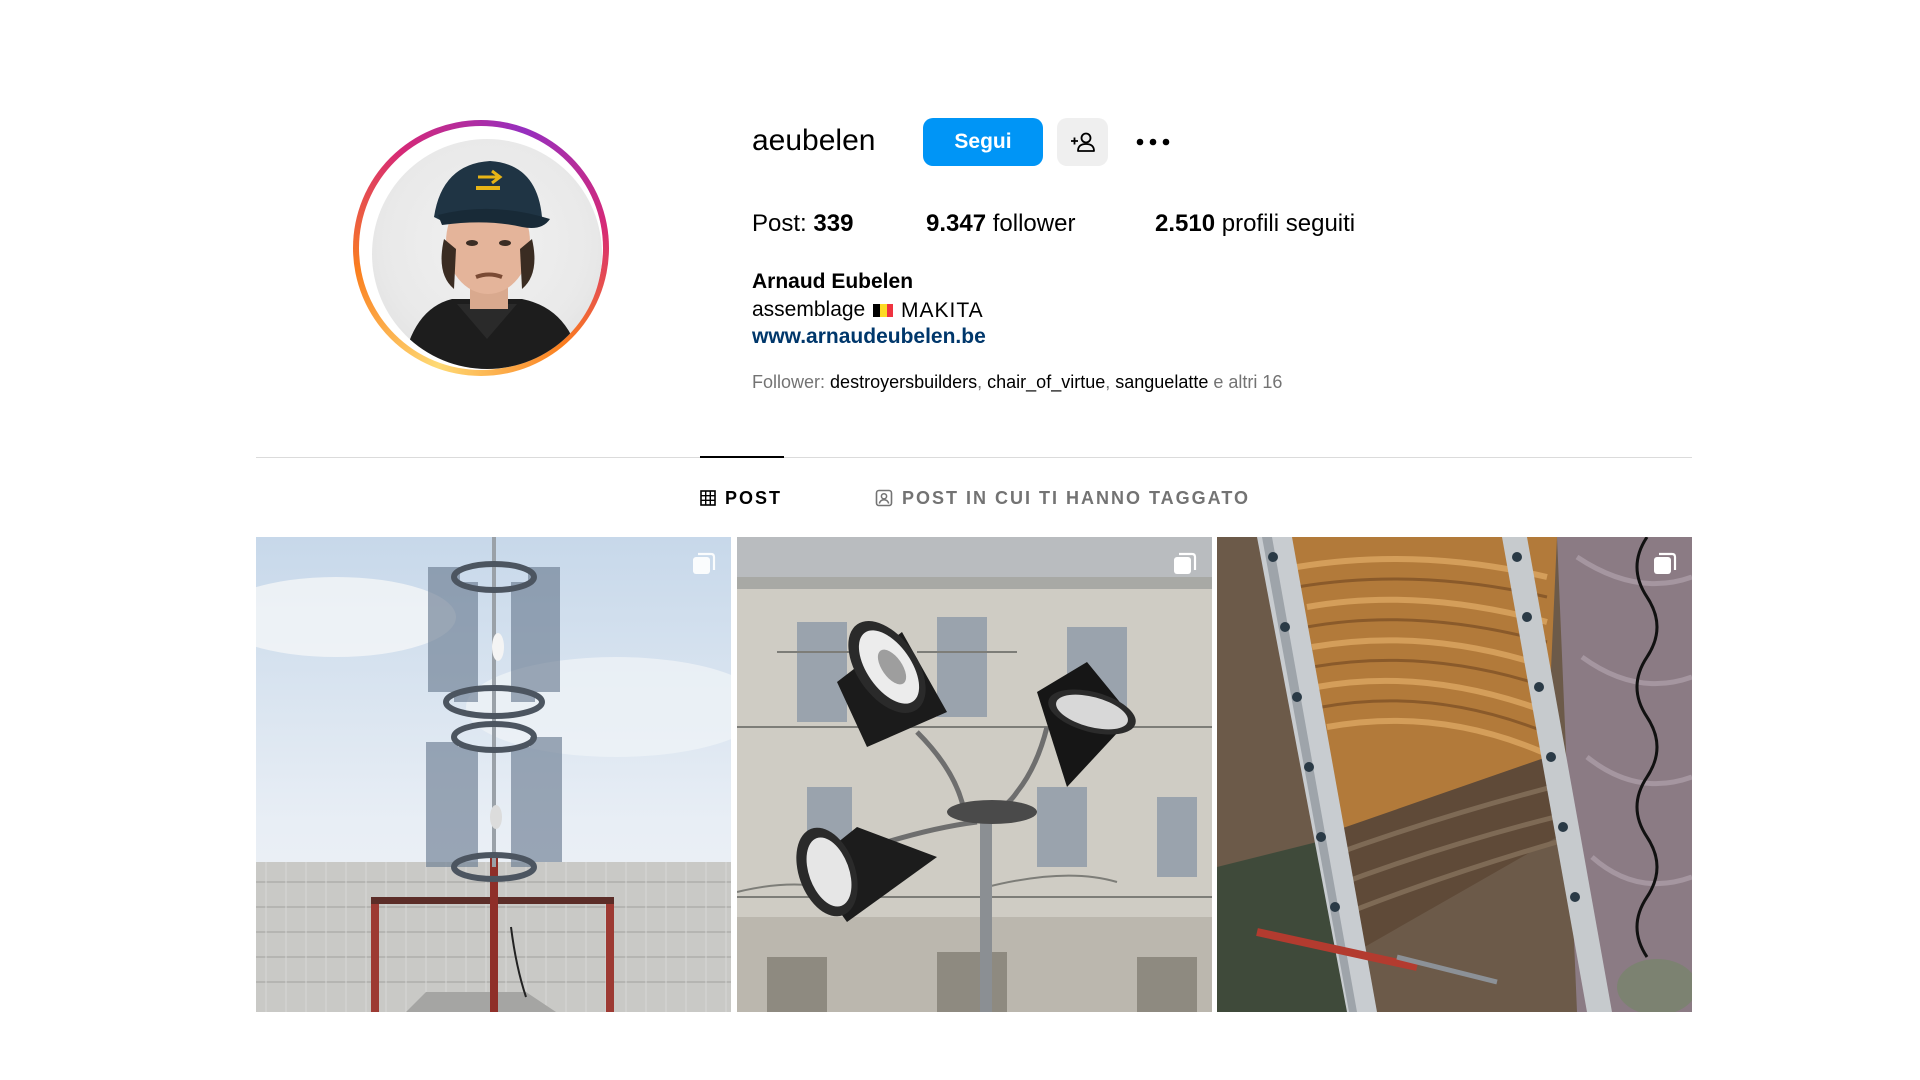  What do you see at coordinates (809, 309) in the screenshot?
I see `bio-text: assemblage` at bounding box center [809, 309].